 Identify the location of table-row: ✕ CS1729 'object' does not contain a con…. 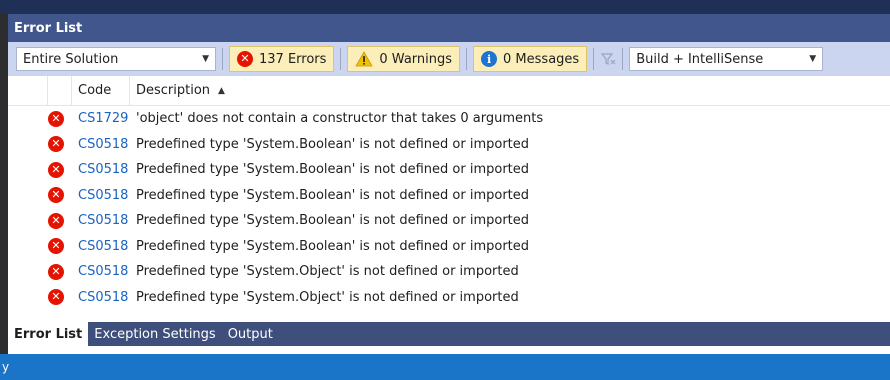
(449, 119).